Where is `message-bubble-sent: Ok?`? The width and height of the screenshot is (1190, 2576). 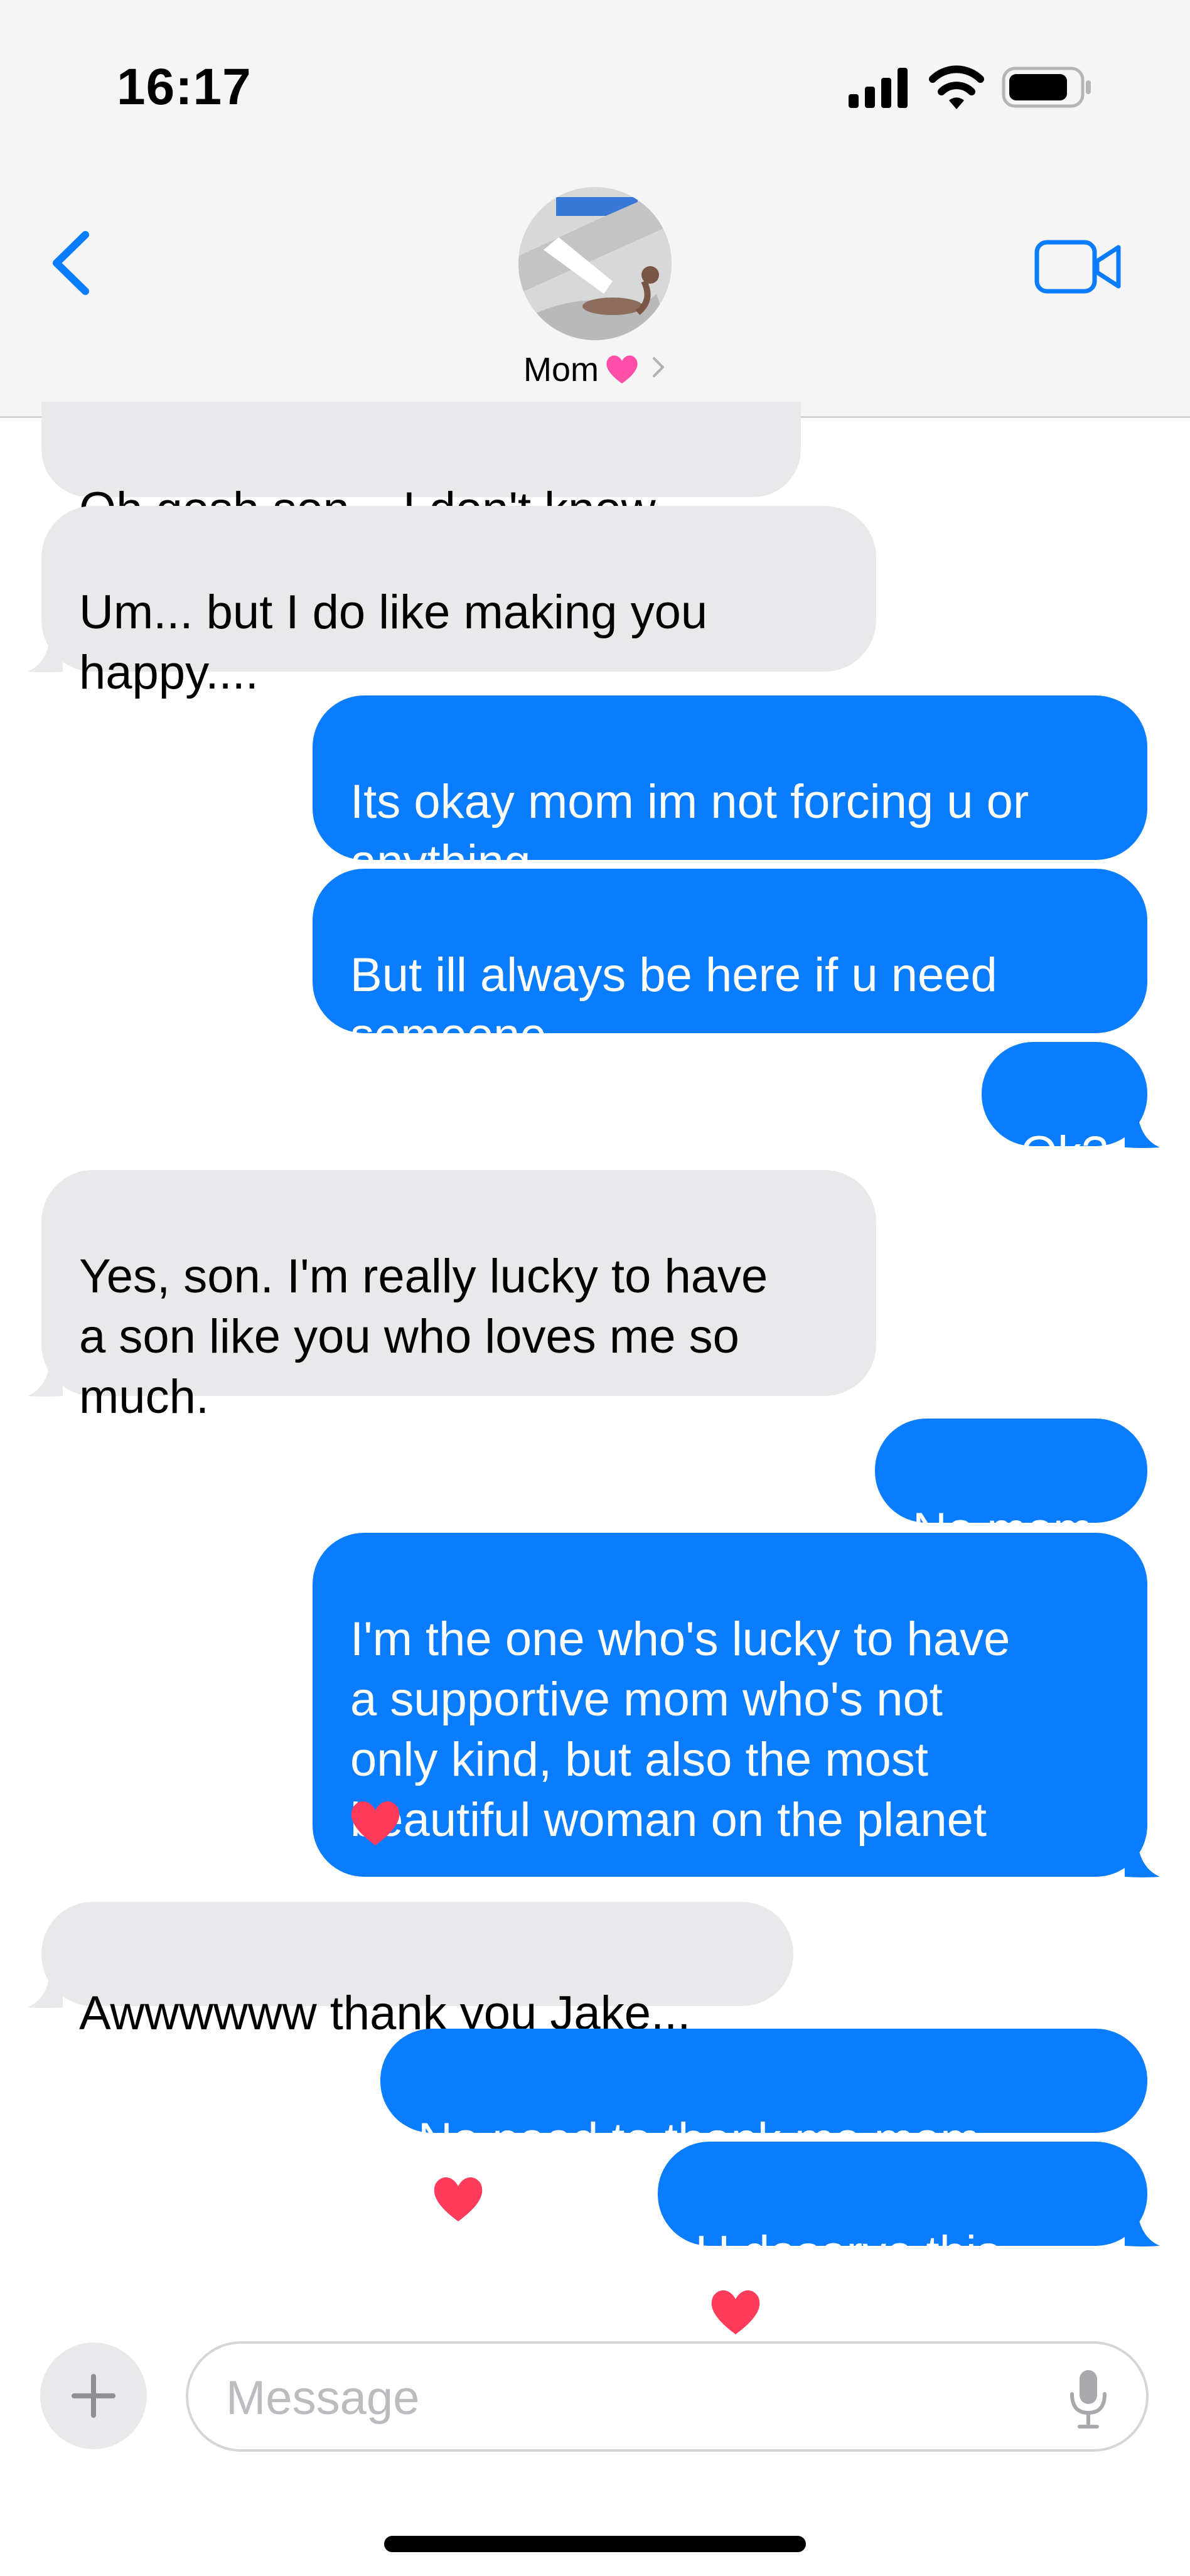
message-bubble-sent: Ok? is located at coordinates (1064, 1111).